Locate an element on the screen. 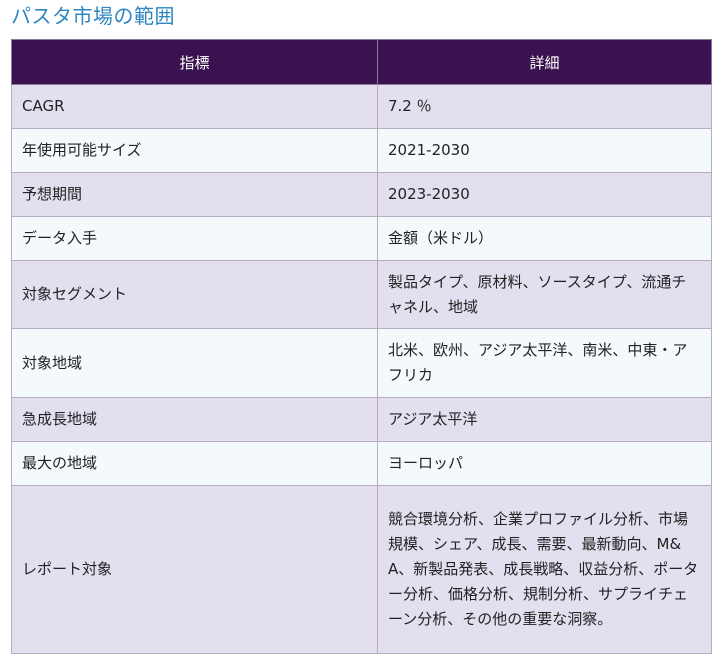 This screenshot has height=661, width=721. row-label: 対象セグメント is located at coordinates (194, 294).